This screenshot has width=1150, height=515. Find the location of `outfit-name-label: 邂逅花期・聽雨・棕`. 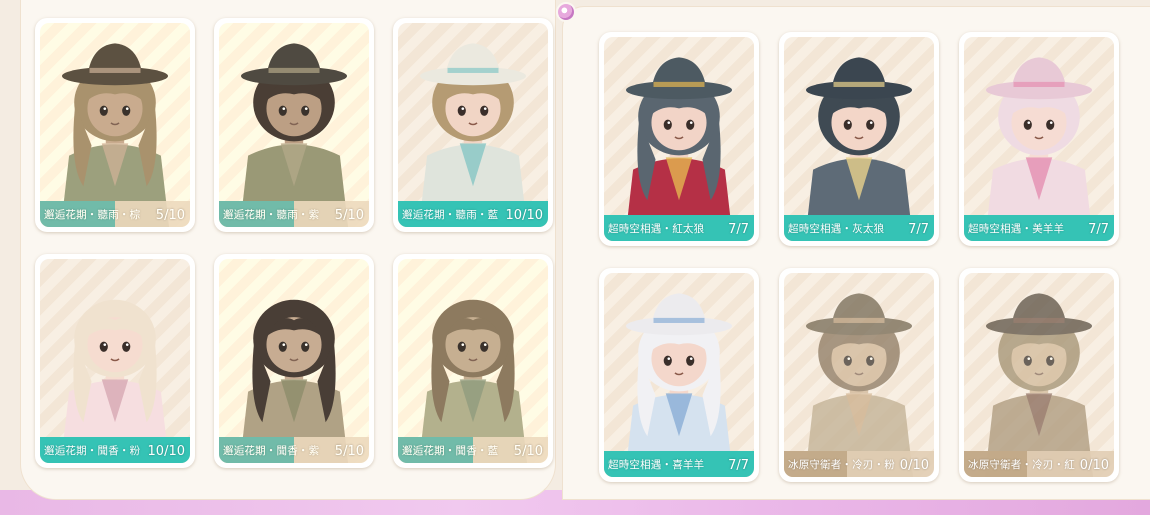

outfit-name-label: 邂逅花期・聽雨・棕 is located at coordinates (92, 215).